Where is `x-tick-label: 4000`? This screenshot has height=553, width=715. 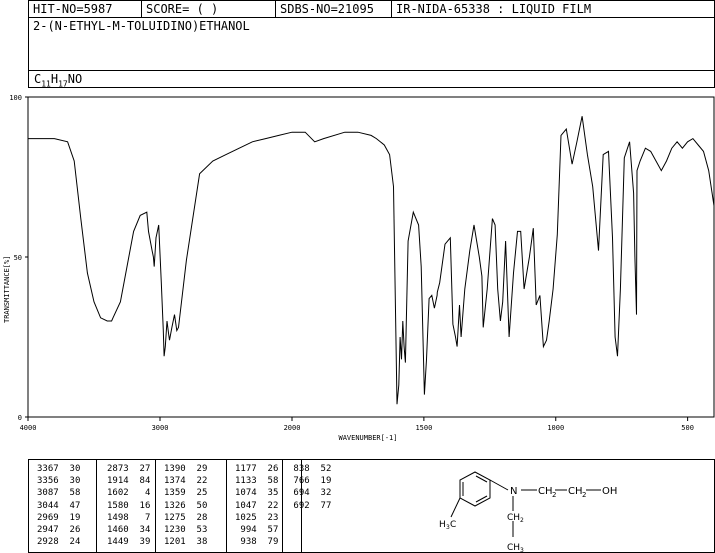 x-tick-label: 4000 is located at coordinates (28, 428).